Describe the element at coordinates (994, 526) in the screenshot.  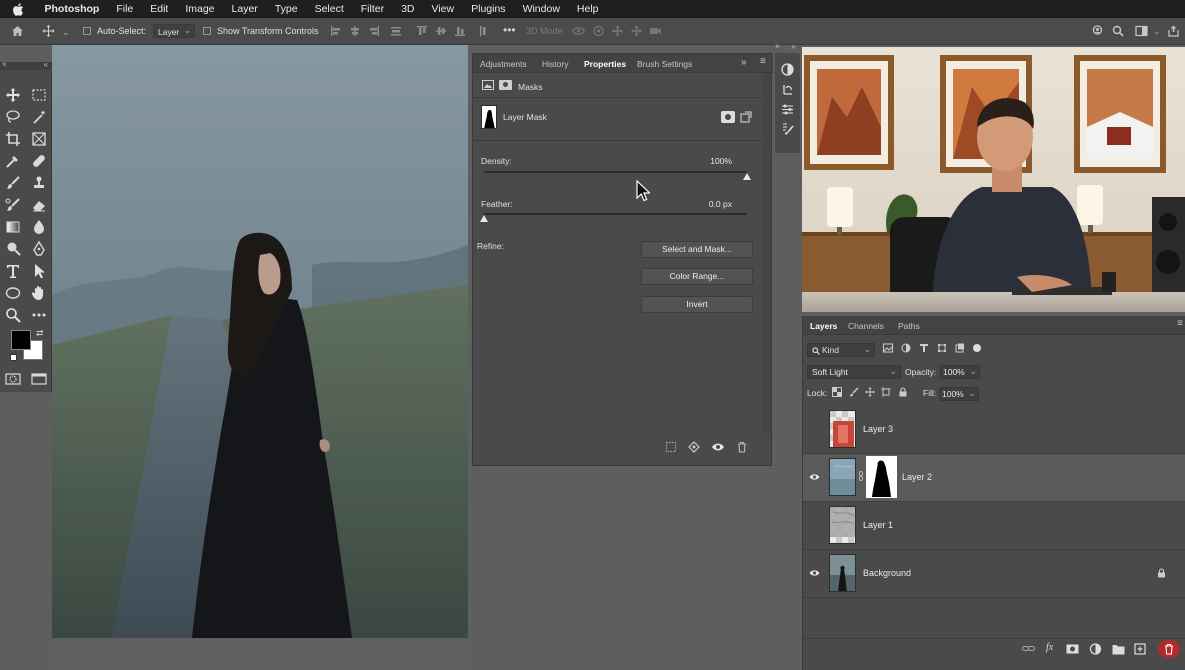
I see `layer-row-layer-1: Layer 1` at that location.